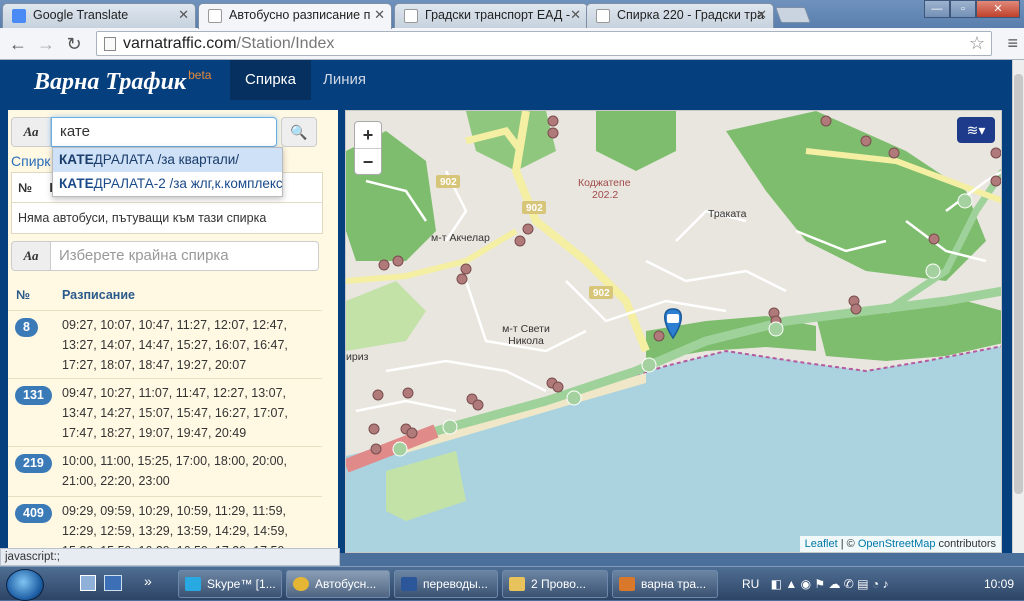 The width and height of the screenshot is (1024, 601). I want to click on window-controls: — ▫ ✕, so click(972, 9).